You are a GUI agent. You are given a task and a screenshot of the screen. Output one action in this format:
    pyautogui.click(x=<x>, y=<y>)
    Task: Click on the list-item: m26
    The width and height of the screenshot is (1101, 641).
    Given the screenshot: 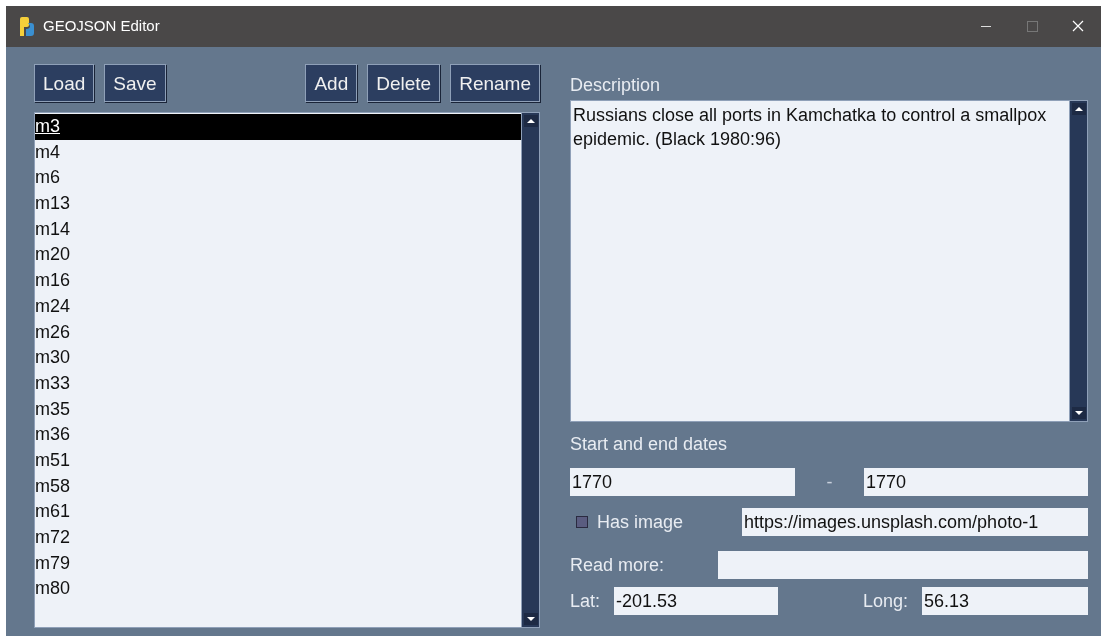 What is the action you would take?
    pyautogui.click(x=278, y=332)
    